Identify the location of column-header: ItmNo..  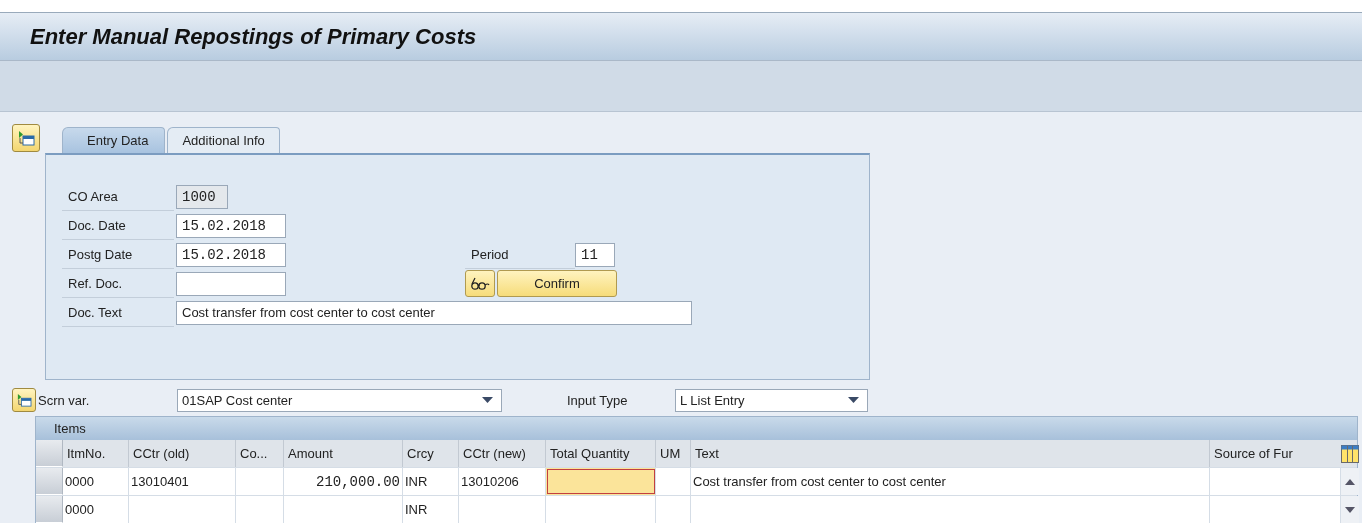
(96, 453).